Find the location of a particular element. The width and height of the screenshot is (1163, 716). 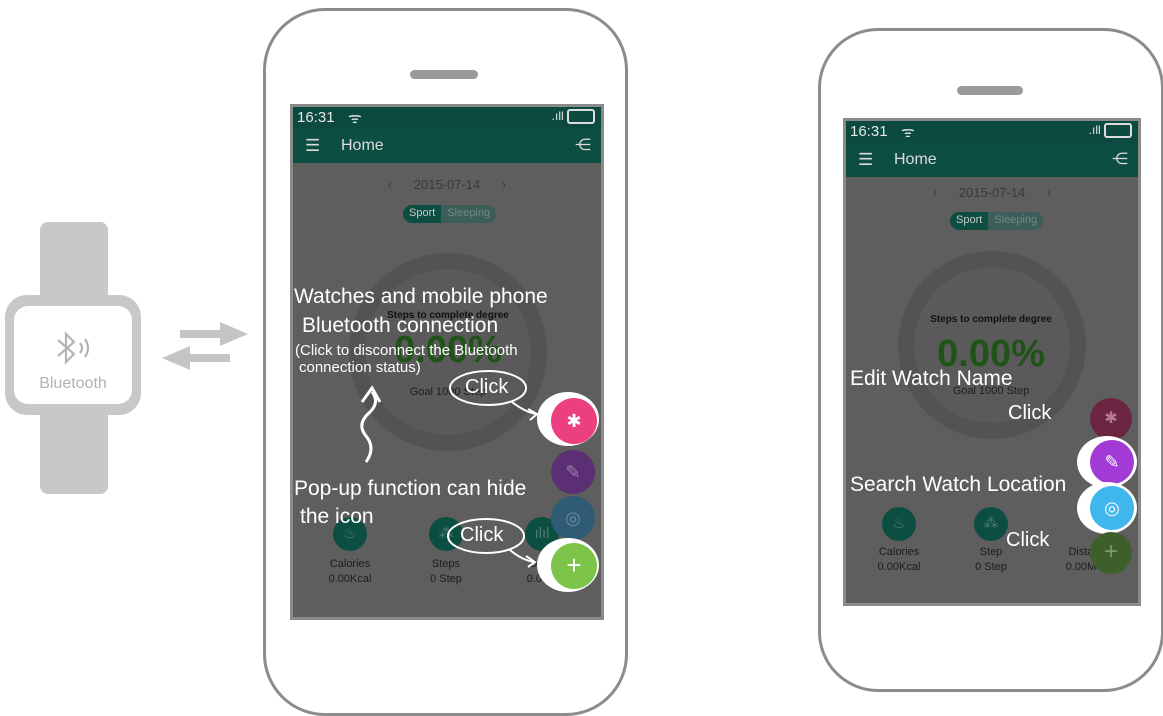

annotation-search-location: Search Watch Location is located at coordinates (958, 484).